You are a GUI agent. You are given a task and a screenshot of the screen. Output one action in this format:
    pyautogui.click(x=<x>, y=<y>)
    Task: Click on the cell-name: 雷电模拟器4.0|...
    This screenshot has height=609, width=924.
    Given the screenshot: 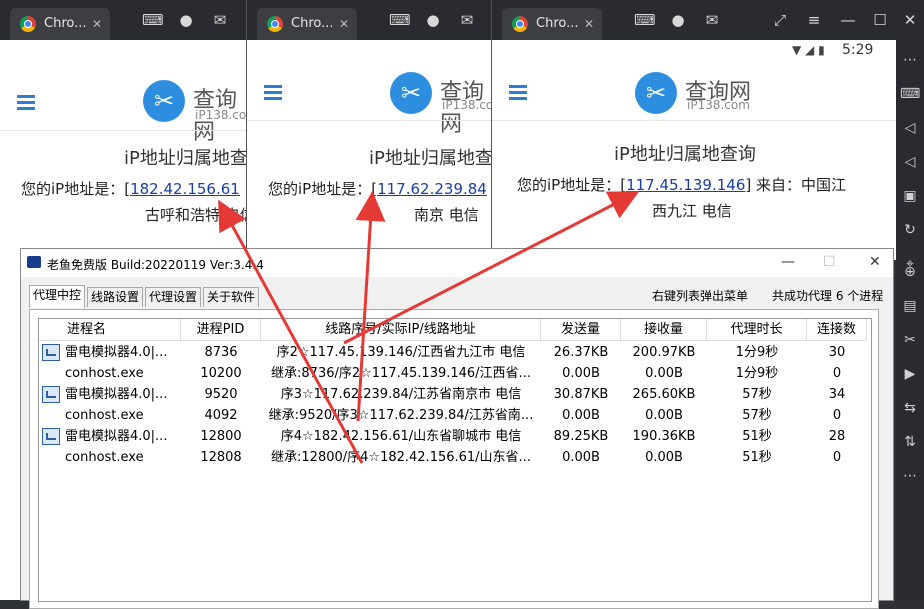 What is the action you would take?
    pyautogui.click(x=116, y=352)
    